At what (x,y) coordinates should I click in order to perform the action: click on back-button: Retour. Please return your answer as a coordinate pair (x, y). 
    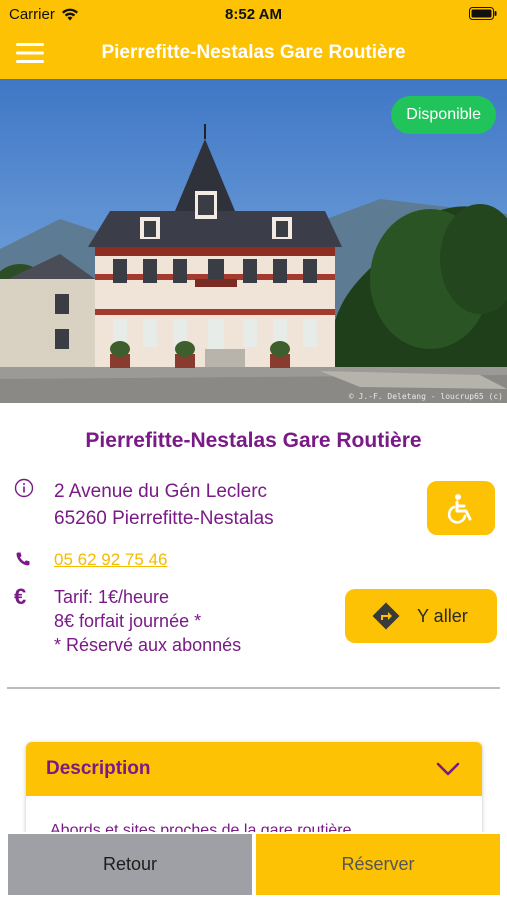
    Looking at the image, I should click on (130, 864).